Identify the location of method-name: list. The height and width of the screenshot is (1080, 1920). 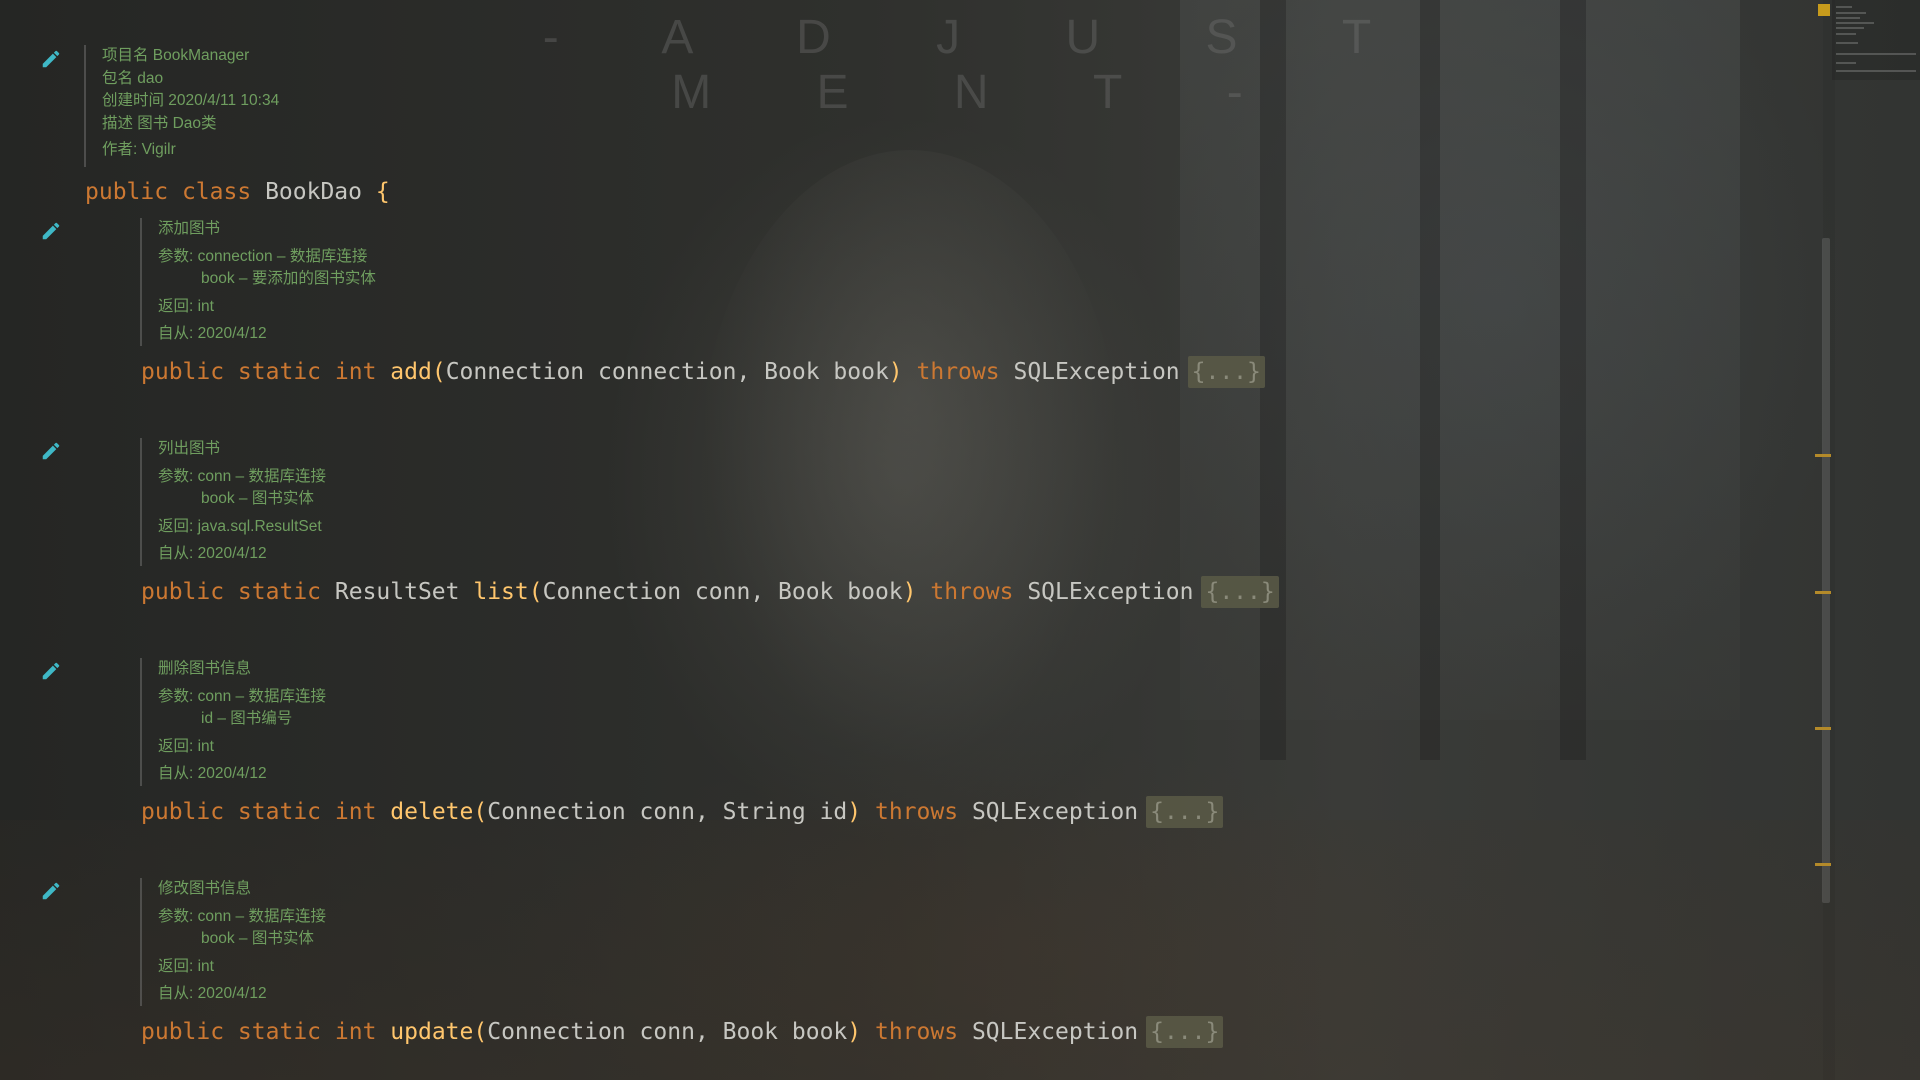
(501, 592).